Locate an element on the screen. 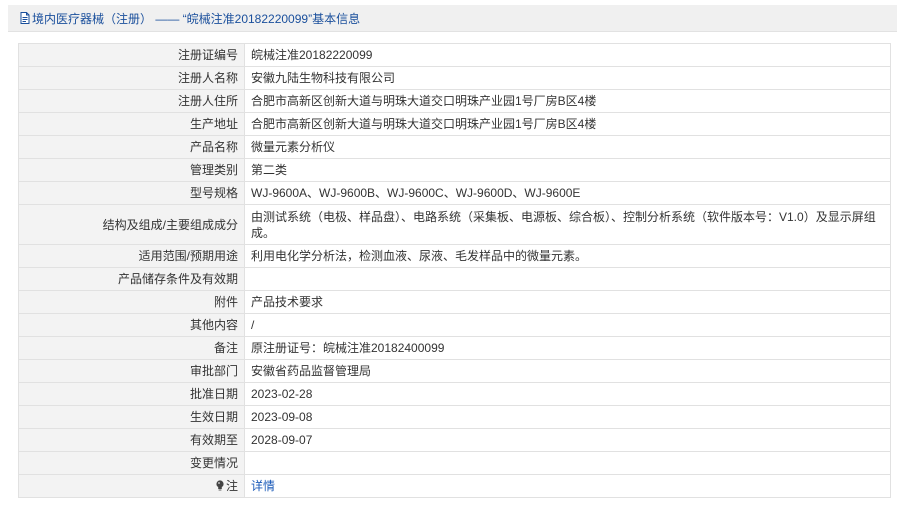 The width and height of the screenshot is (897, 515). row-label: 生效日期 is located at coordinates (131, 417).